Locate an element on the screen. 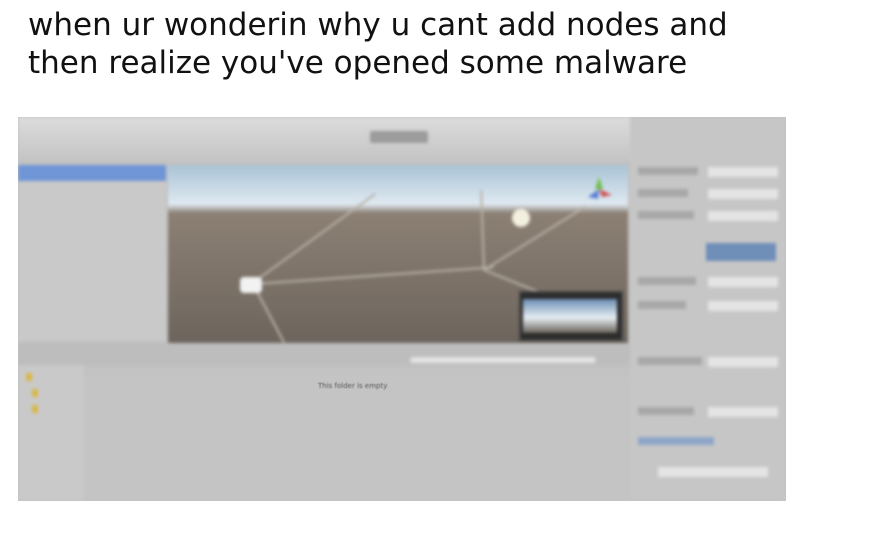  caption-line-2: then realize you've opened some malware is located at coordinates (358, 63).